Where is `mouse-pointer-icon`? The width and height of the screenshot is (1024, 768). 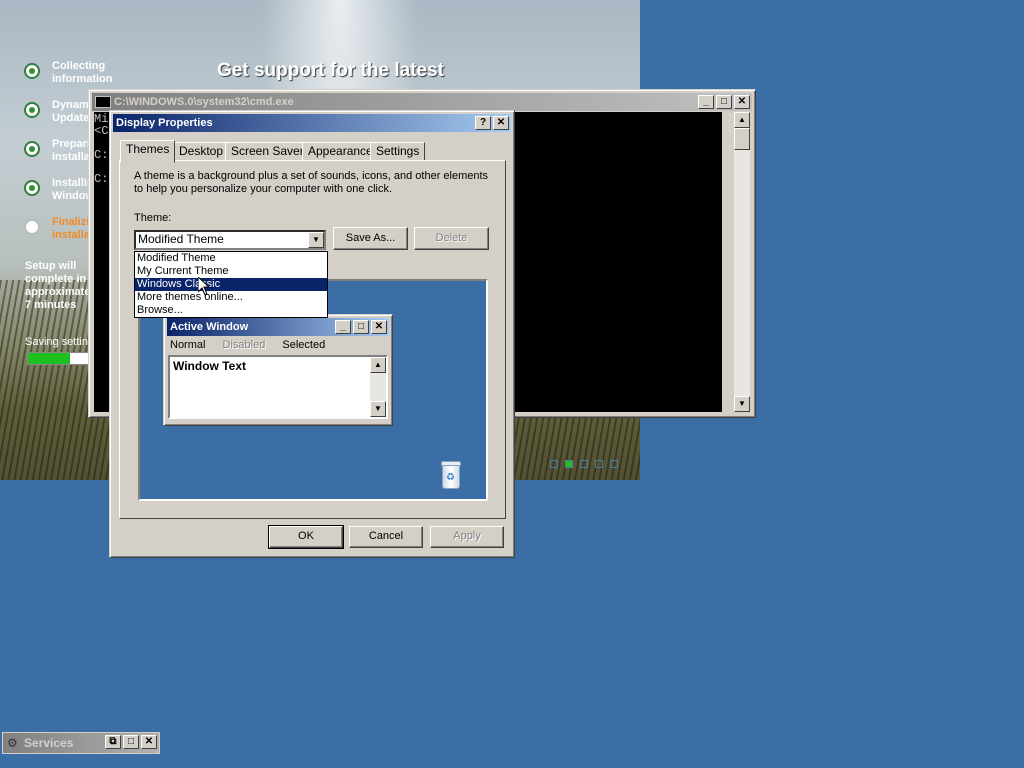
mouse-pointer-icon is located at coordinates (204, 286).